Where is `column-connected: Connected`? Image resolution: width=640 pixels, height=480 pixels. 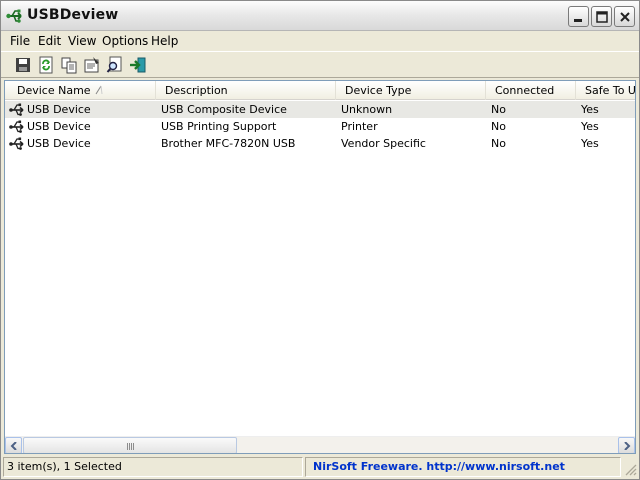
column-connected: Connected is located at coordinates (531, 90).